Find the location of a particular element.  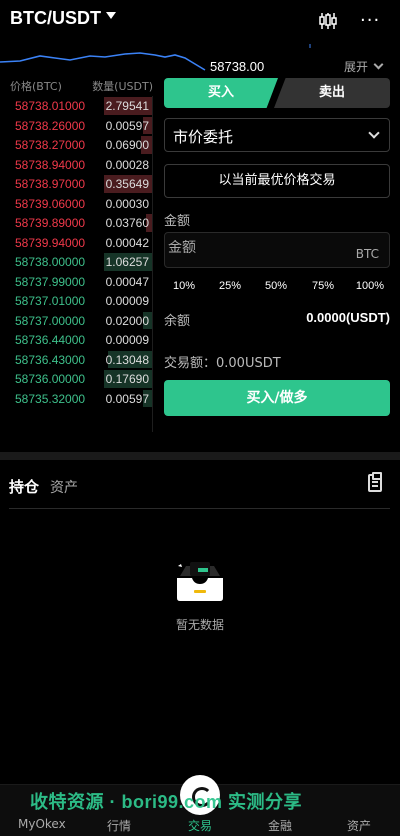

tab-sell: 卖出 is located at coordinates (332, 93).